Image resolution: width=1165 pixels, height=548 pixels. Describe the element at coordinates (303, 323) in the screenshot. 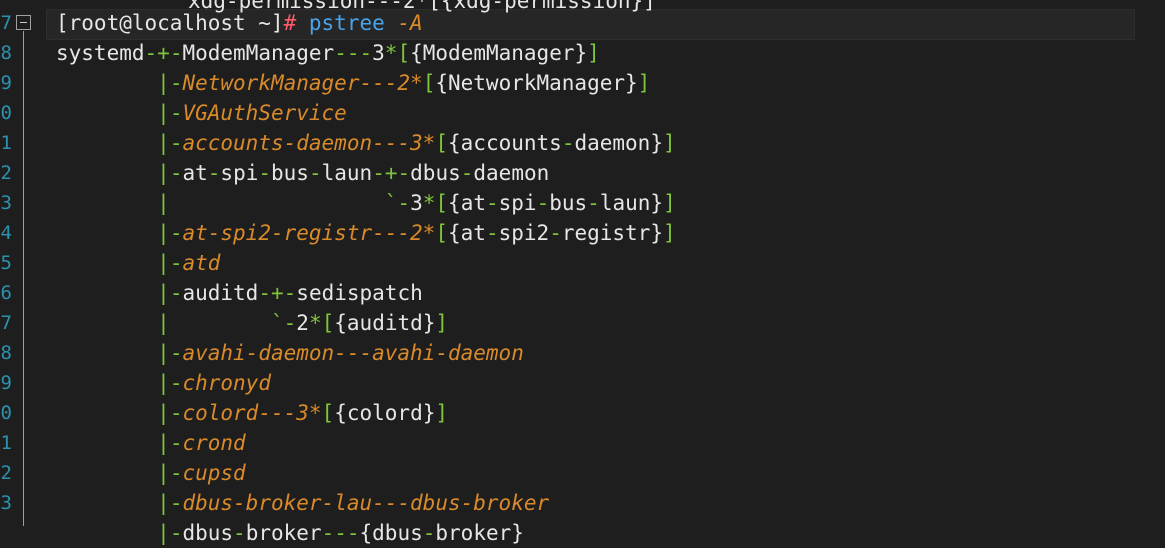

I see `pstree-line: | `-2*[{auditd}]` at that location.